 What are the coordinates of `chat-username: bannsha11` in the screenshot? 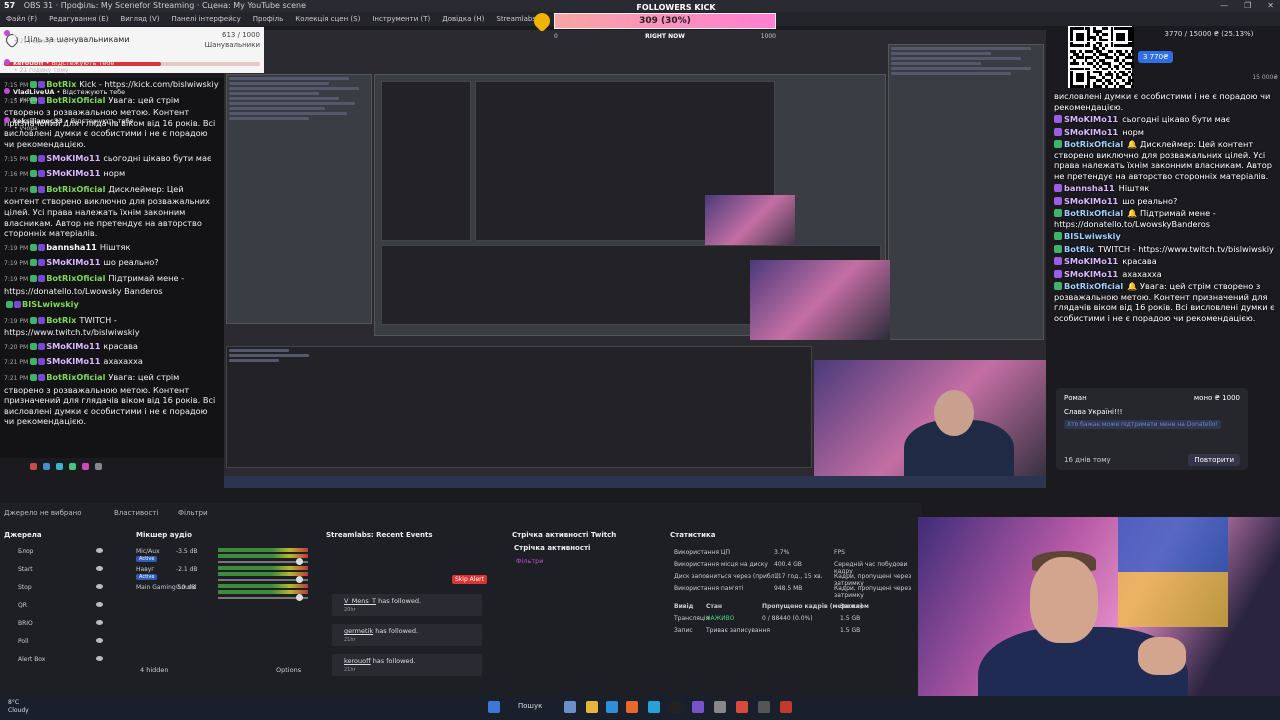 It's located at (71, 247).